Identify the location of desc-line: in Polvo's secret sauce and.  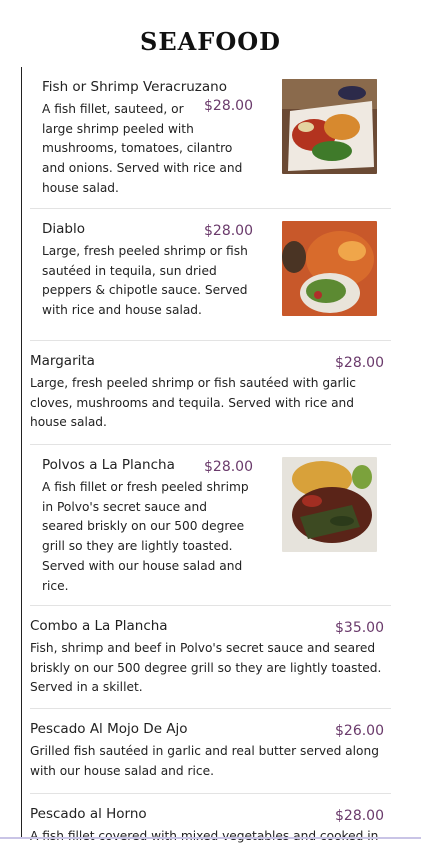
(124, 506).